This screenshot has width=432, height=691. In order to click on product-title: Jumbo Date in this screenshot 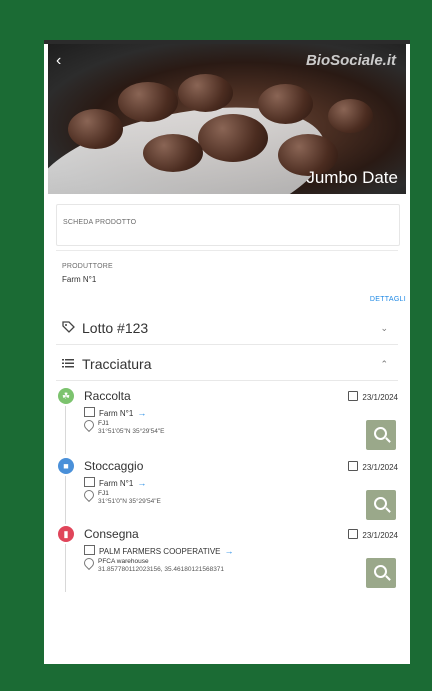, I will do `click(352, 177)`.